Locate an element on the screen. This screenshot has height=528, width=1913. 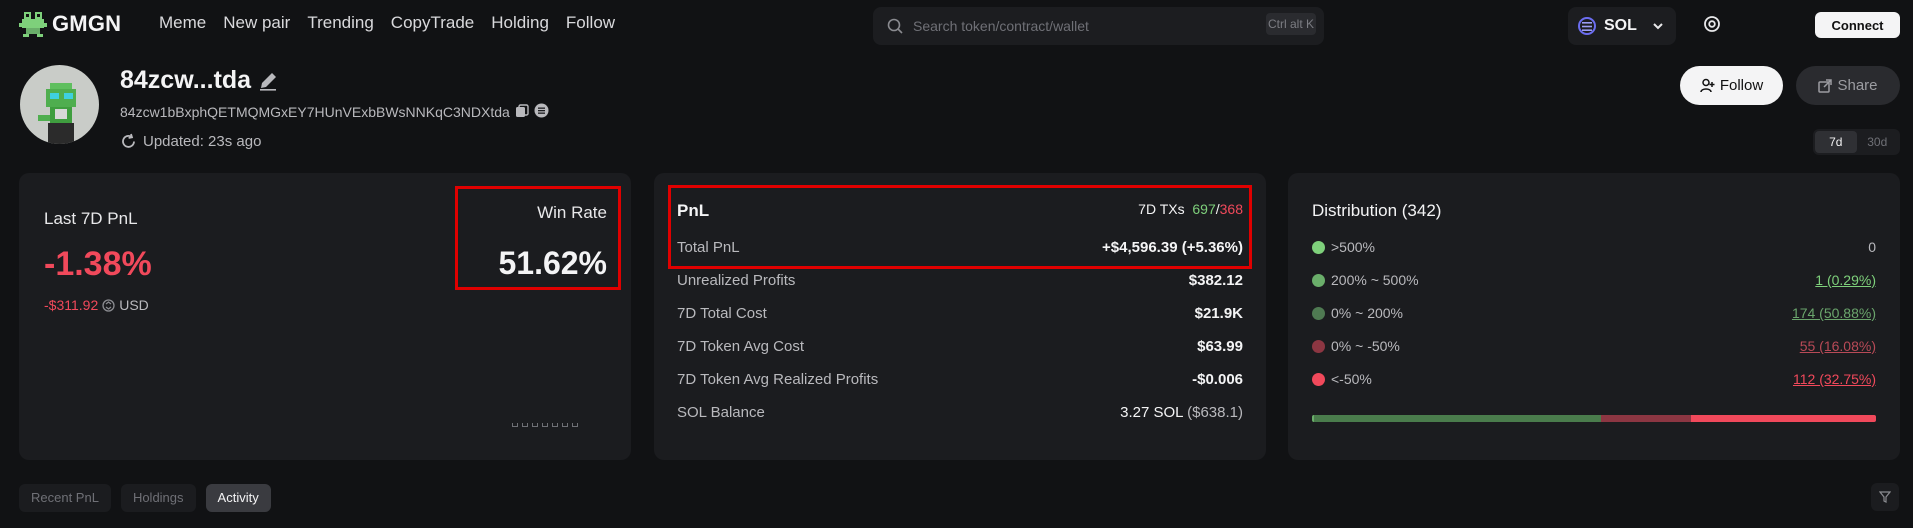
chain-selector: SOL is located at coordinates (1622, 26).